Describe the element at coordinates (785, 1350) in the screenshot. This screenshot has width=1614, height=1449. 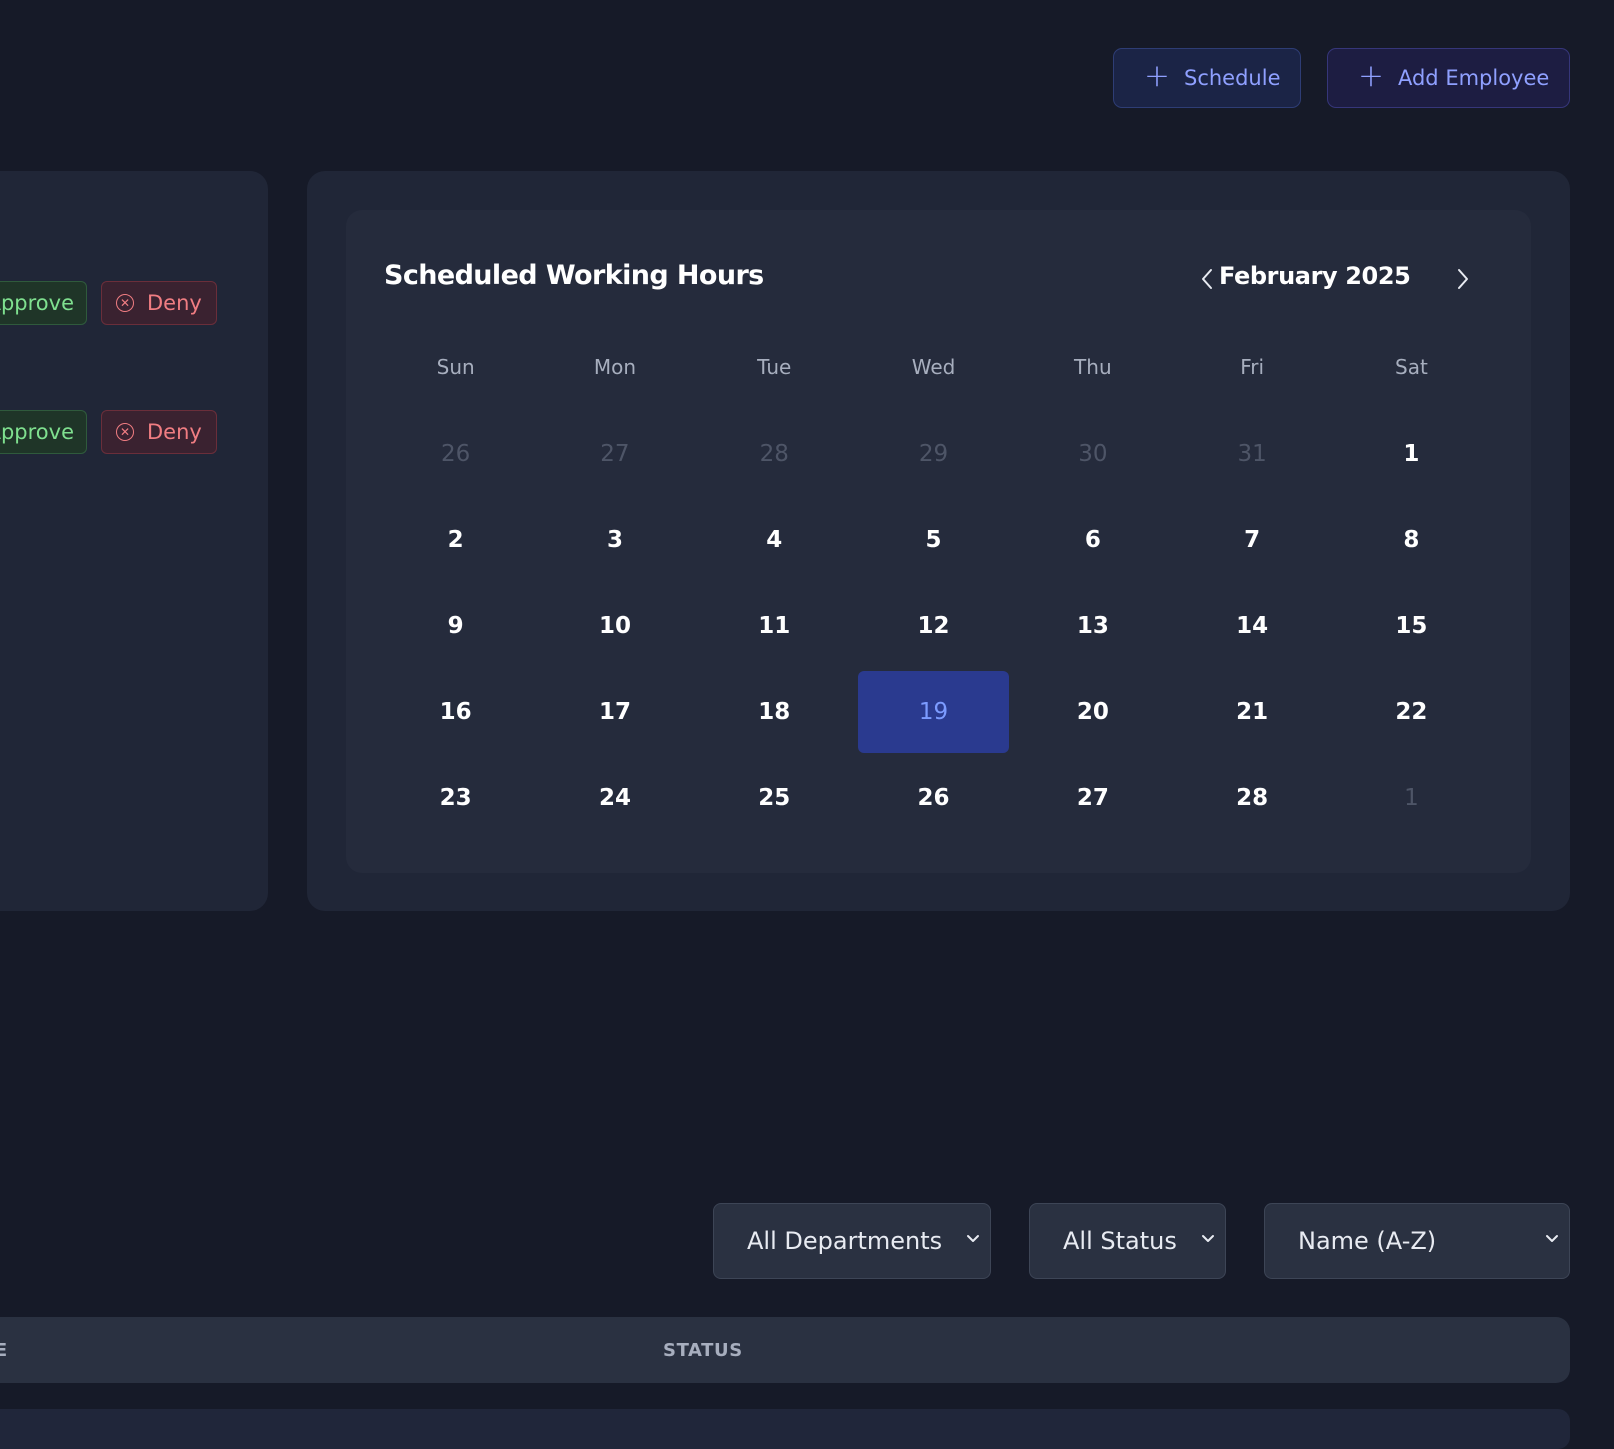
I see `table-header: TE STATUS` at that location.